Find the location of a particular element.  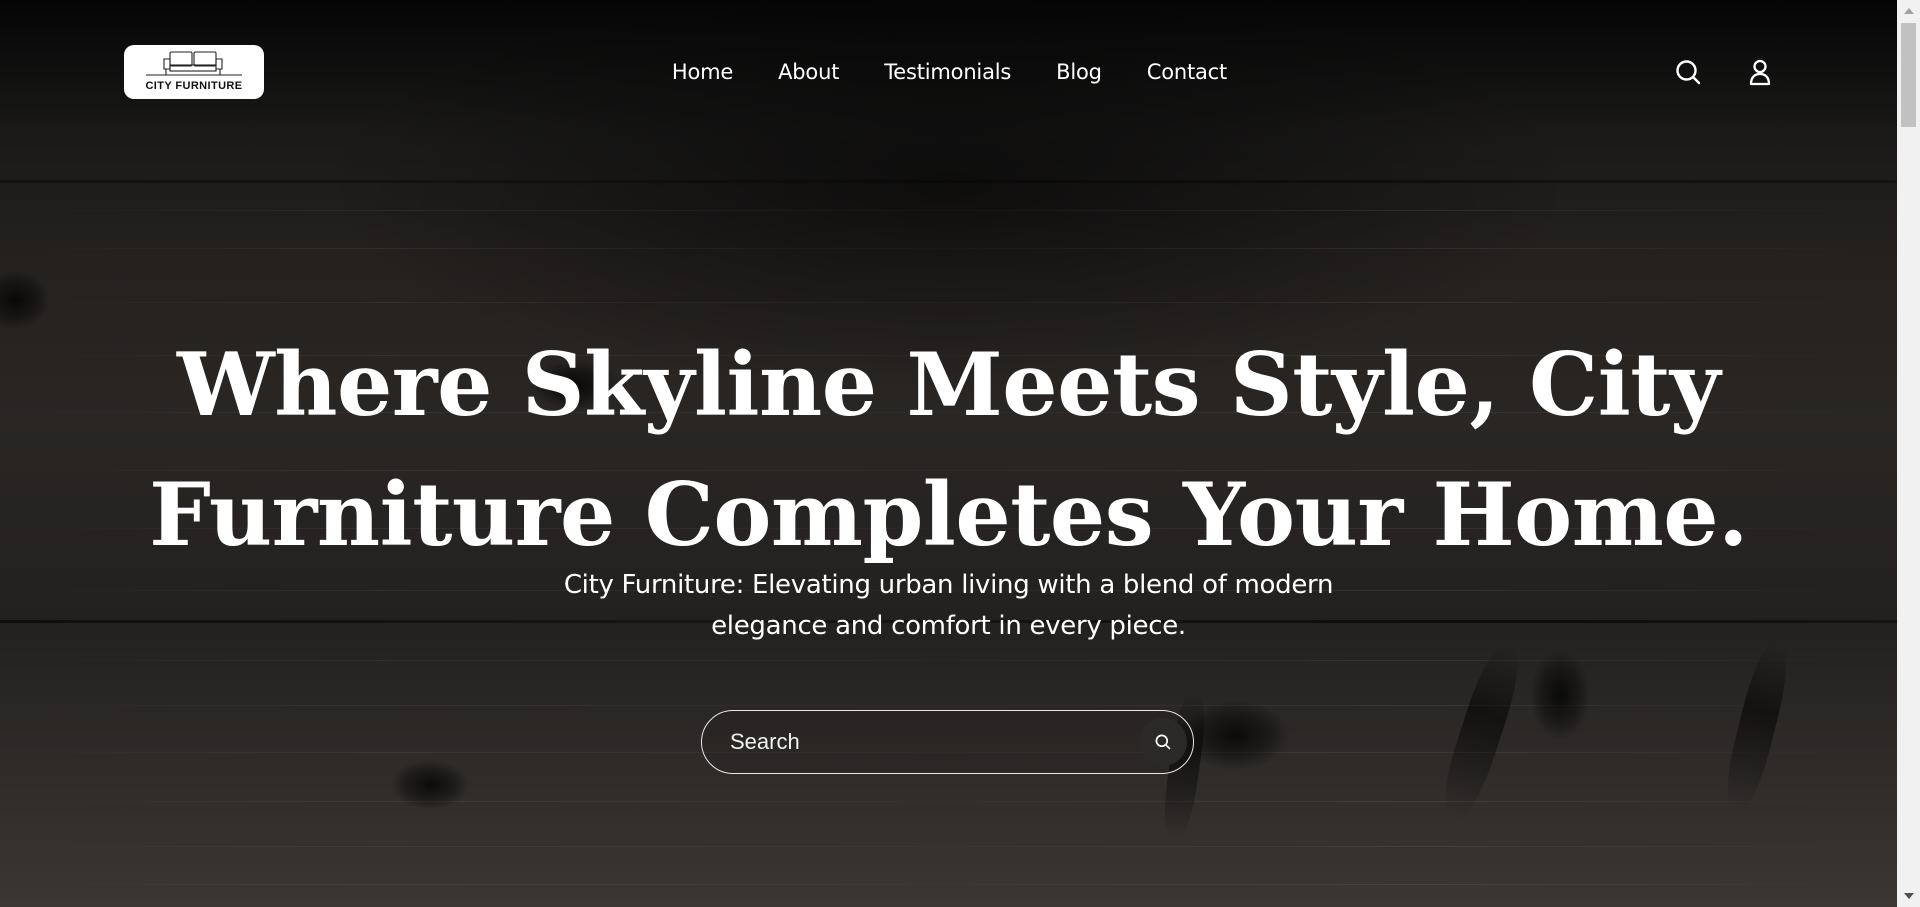

nav-testimonials: Testimonials is located at coordinates (947, 72).